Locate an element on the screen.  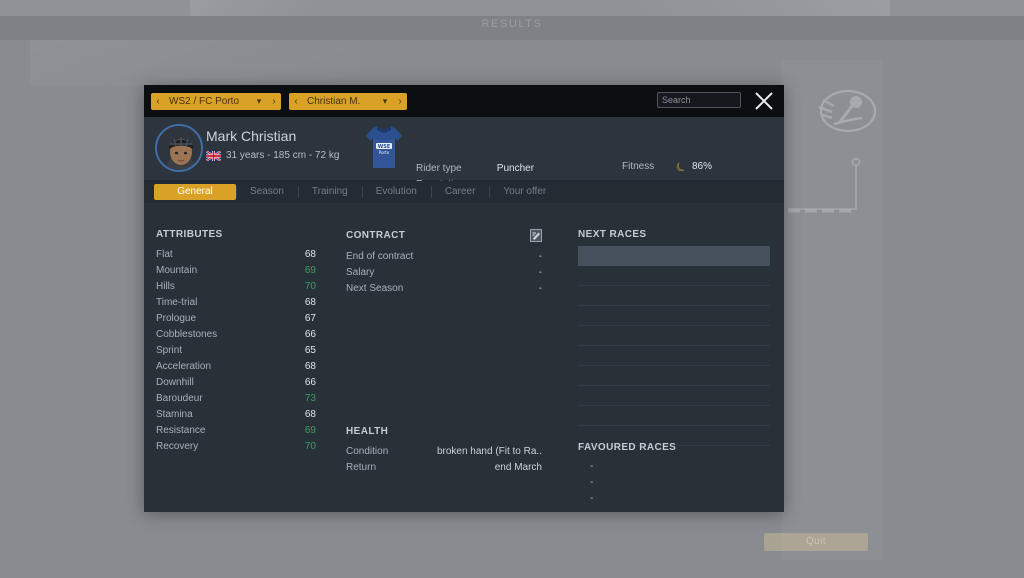
attribute-name: Time-trial is located at coordinates (177, 302).